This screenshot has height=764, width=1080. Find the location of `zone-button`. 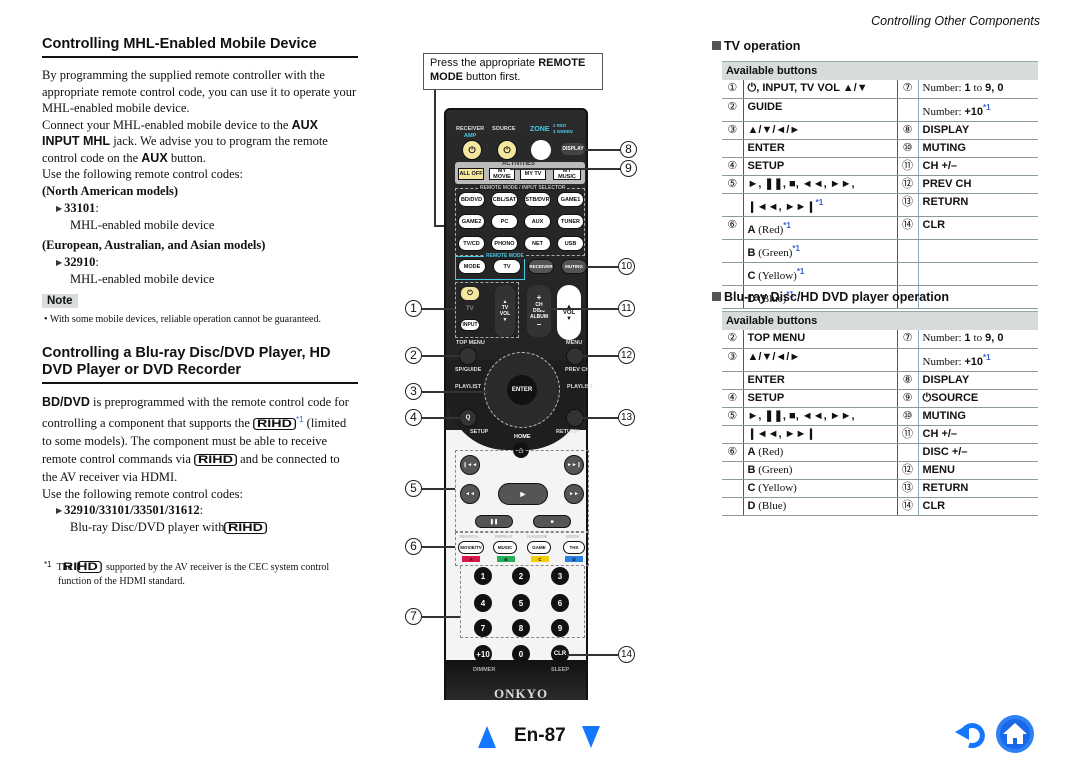

zone-button is located at coordinates (541, 150).